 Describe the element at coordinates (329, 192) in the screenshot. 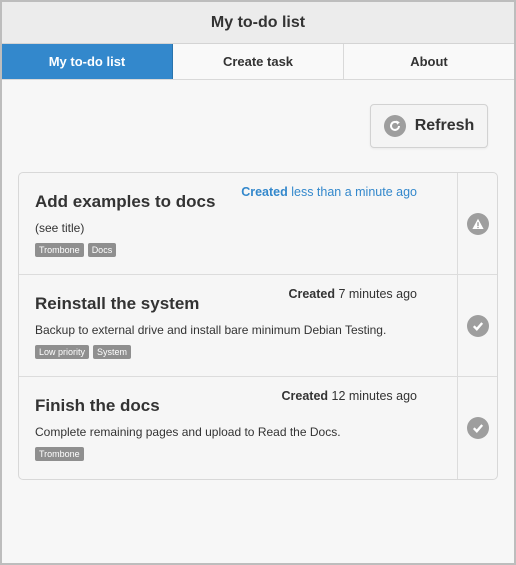

I see `created-timestamp: Created less than a minute ago` at that location.